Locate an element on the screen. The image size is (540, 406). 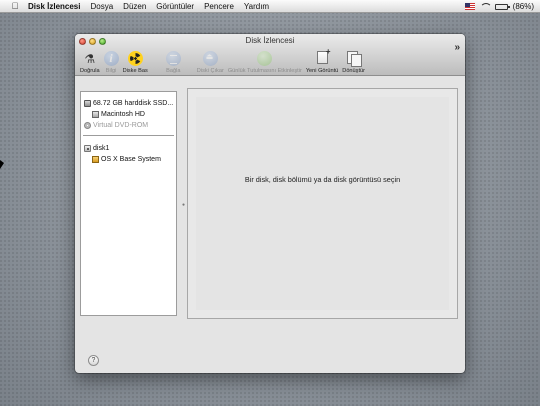
verify-label: Doğrula is located at coordinates (90, 71).